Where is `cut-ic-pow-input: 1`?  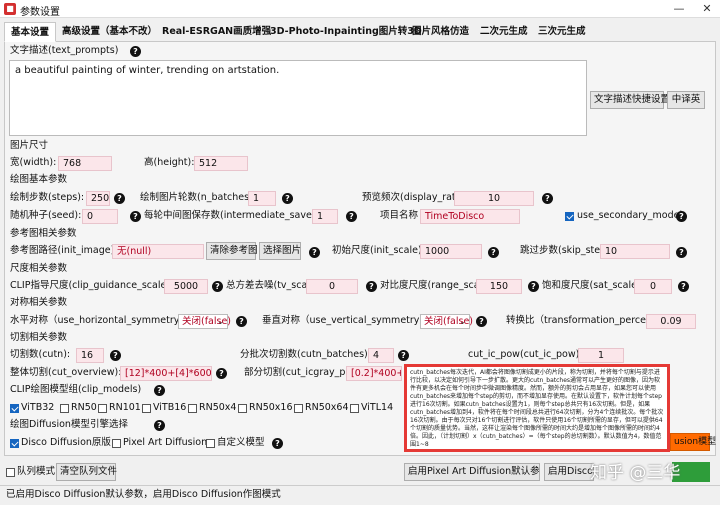
cut-ic-pow-input: 1 is located at coordinates (601, 355).